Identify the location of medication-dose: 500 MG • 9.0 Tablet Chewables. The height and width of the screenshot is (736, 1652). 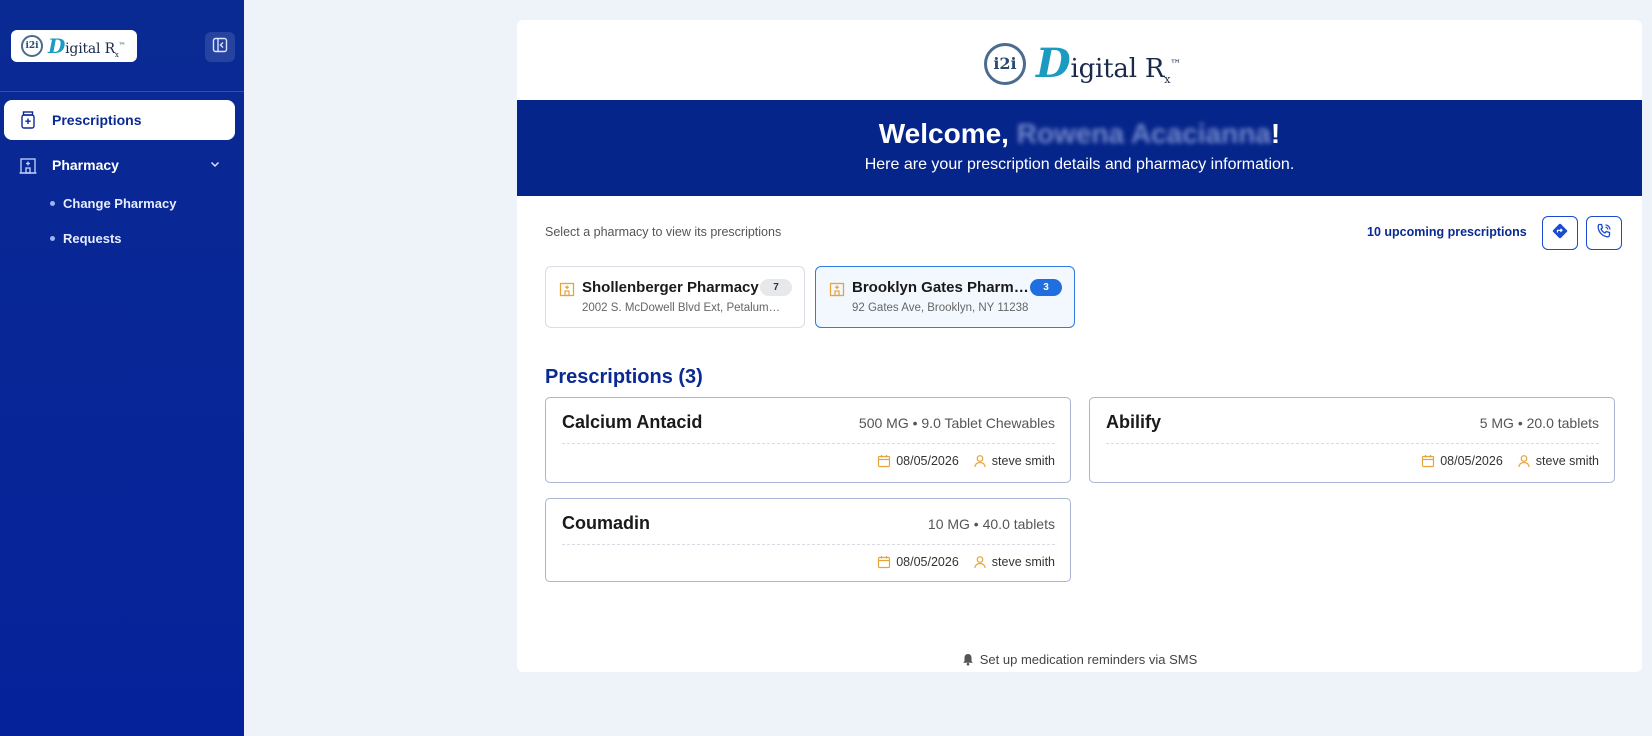
(956, 423).